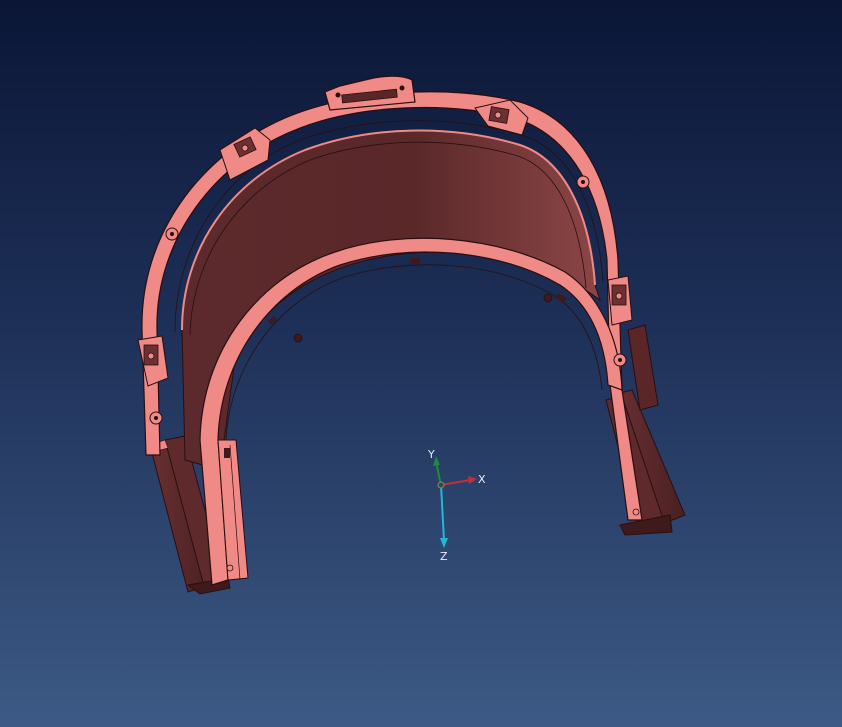 The width and height of the screenshot is (842, 727). Describe the element at coordinates (444, 543) in the screenshot. I see `z-axis-arrow` at that location.